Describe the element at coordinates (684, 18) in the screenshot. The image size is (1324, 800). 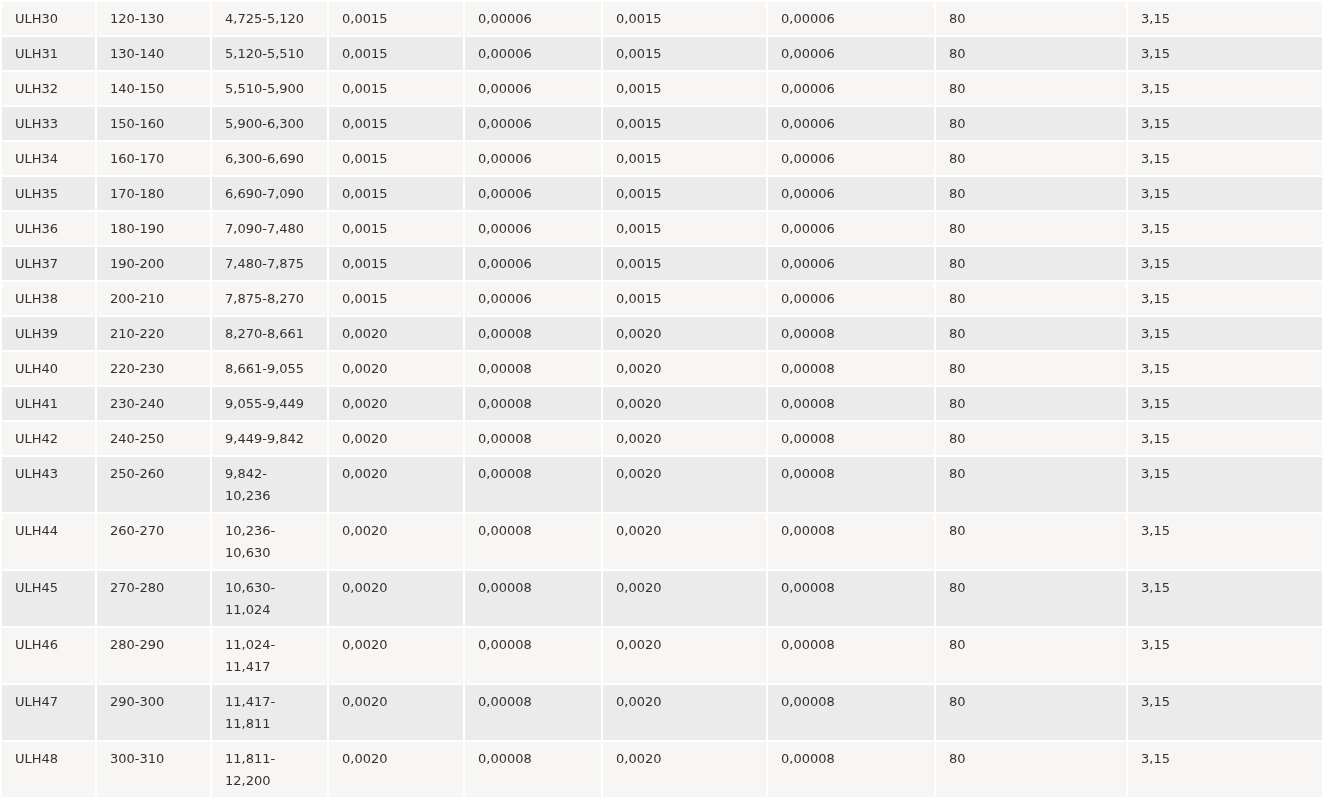
I see `table-cell: 0,0015` at that location.